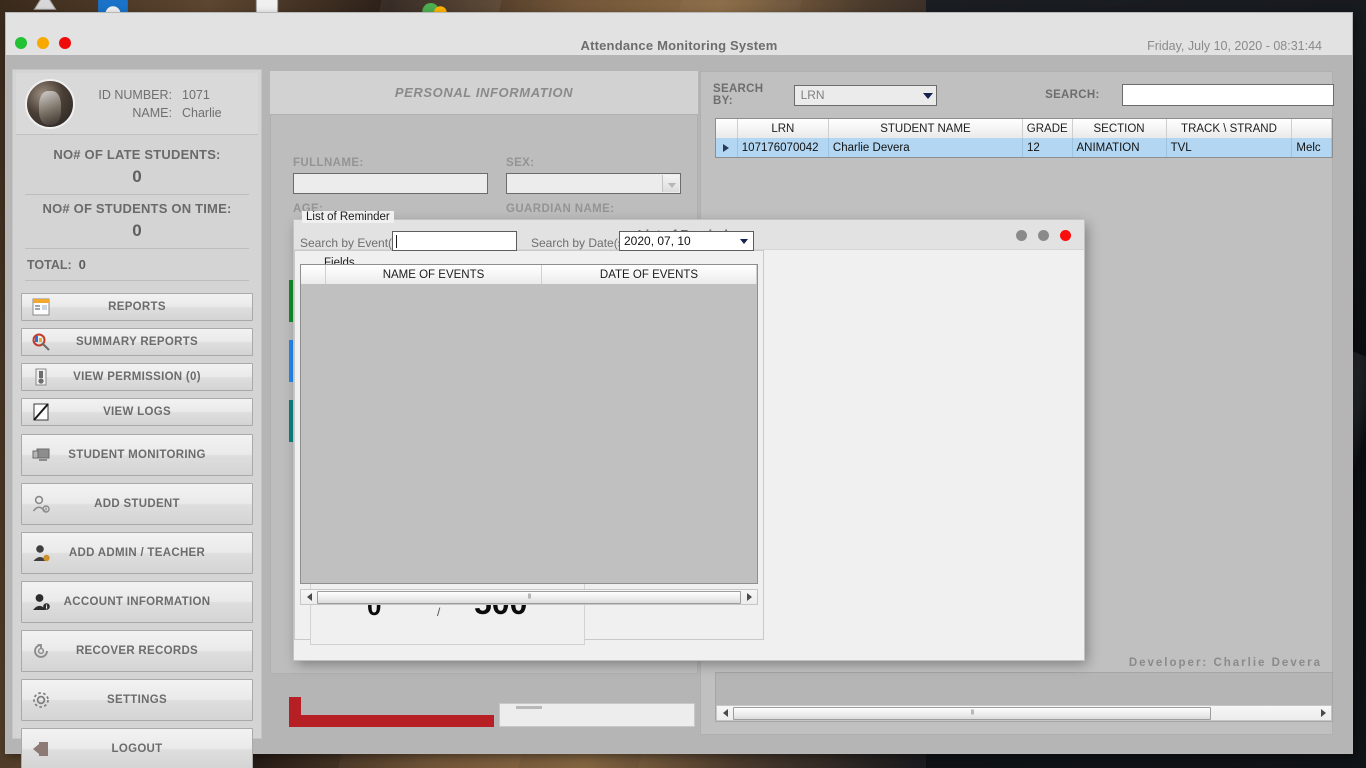 The height and width of the screenshot is (768, 1366). I want to click on sidebar-item-view-permission: VIEW PERMISSION (0), so click(137, 377).